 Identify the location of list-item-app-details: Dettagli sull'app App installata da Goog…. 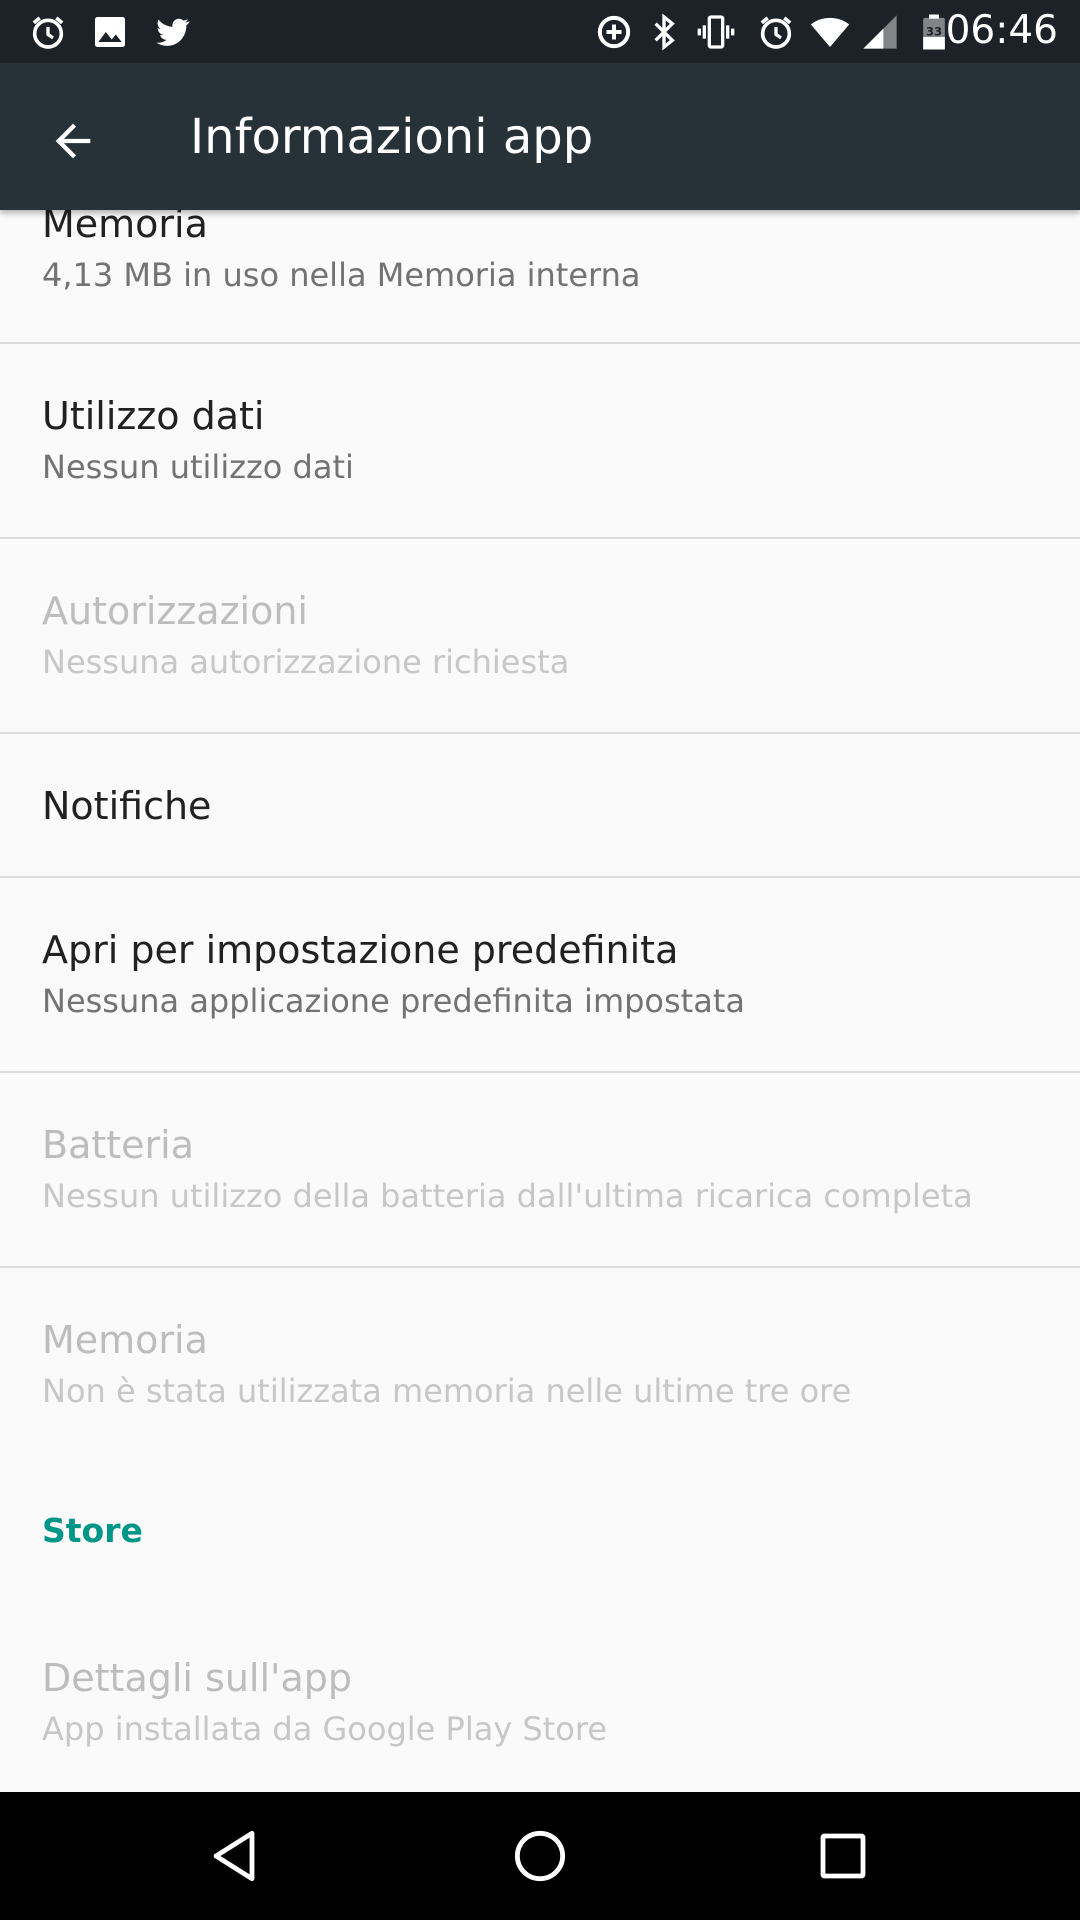
(540, 1699).